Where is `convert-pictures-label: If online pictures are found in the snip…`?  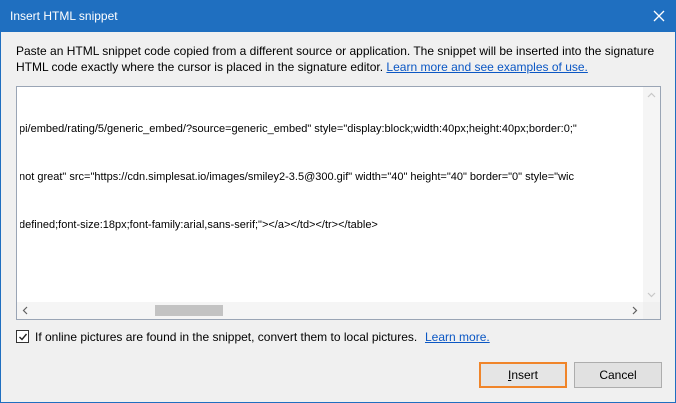
convert-pictures-label: If online pictures are found in the snip… is located at coordinates (226, 337).